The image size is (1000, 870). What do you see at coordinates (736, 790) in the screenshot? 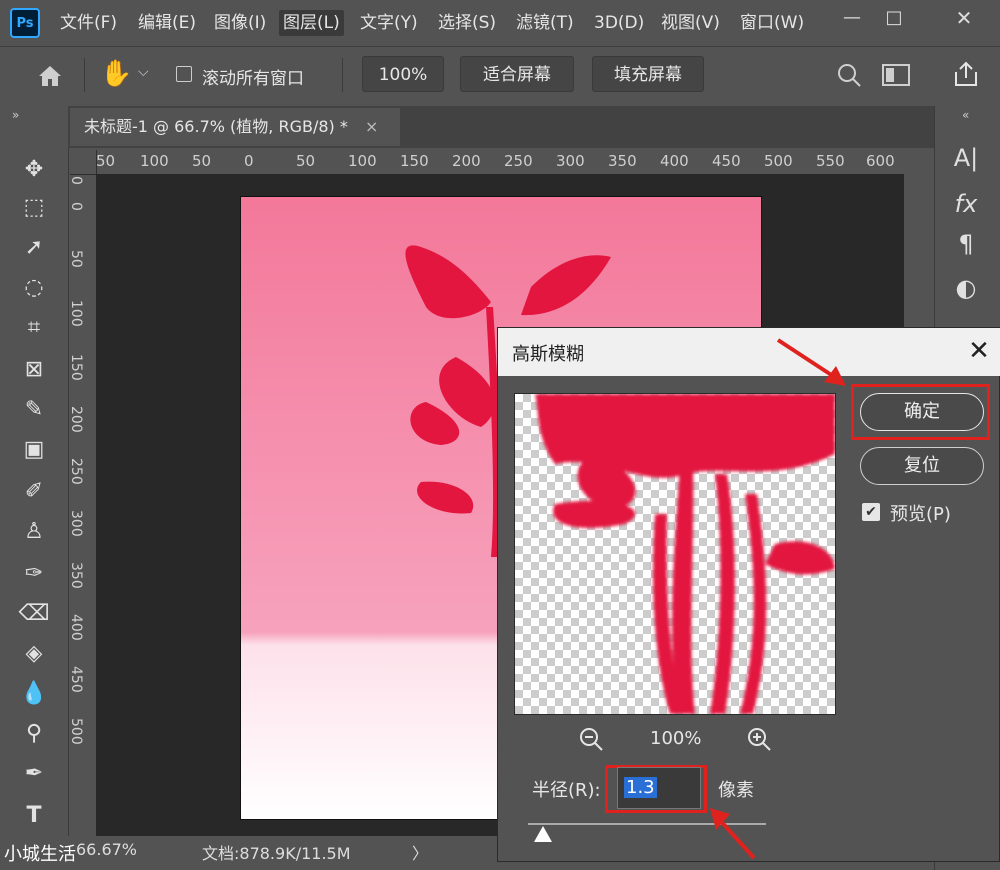
I see `unit-label: 像素` at bounding box center [736, 790].